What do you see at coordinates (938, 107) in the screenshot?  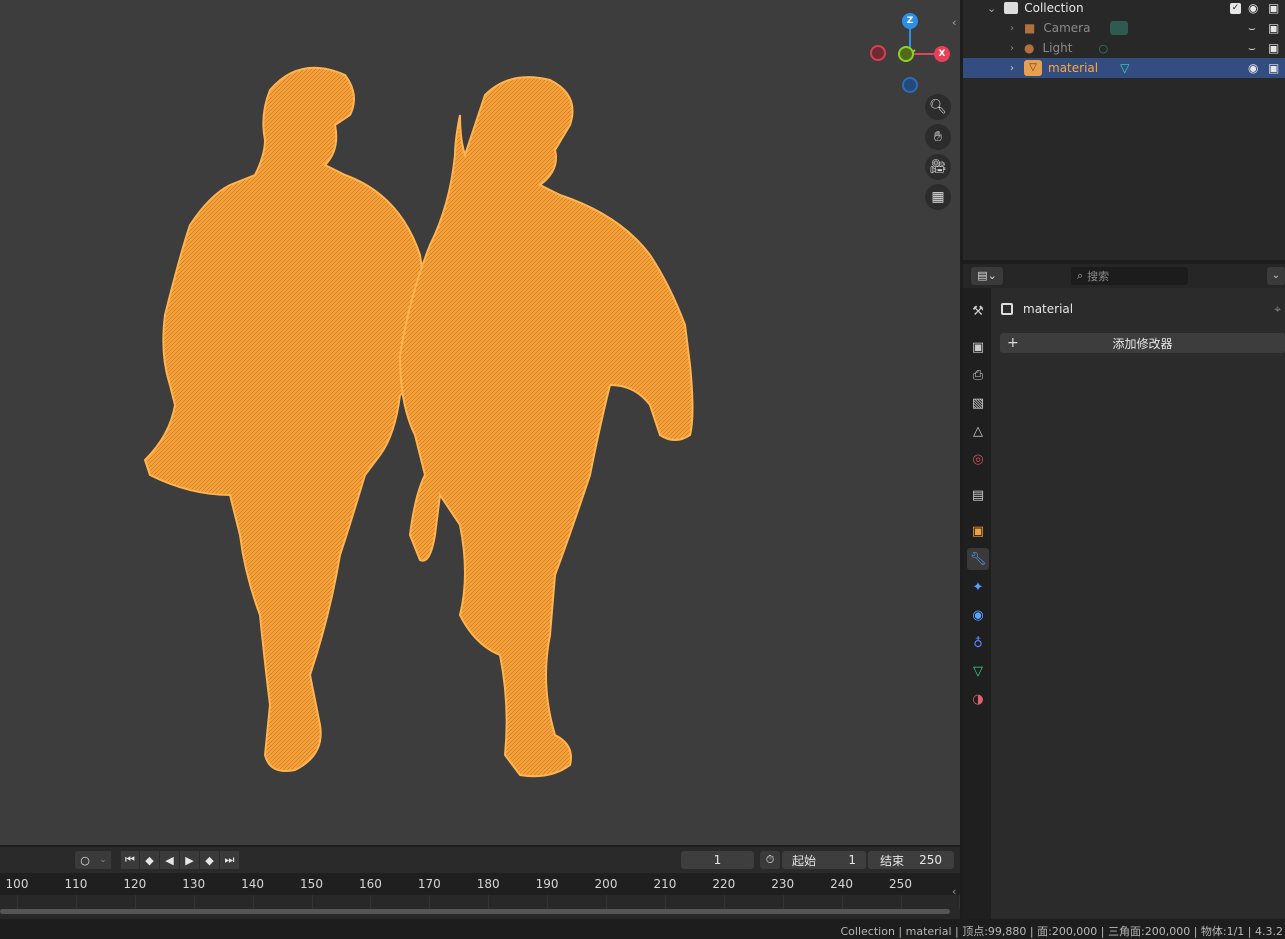 I see `zoom-icon: 🔍︎` at bounding box center [938, 107].